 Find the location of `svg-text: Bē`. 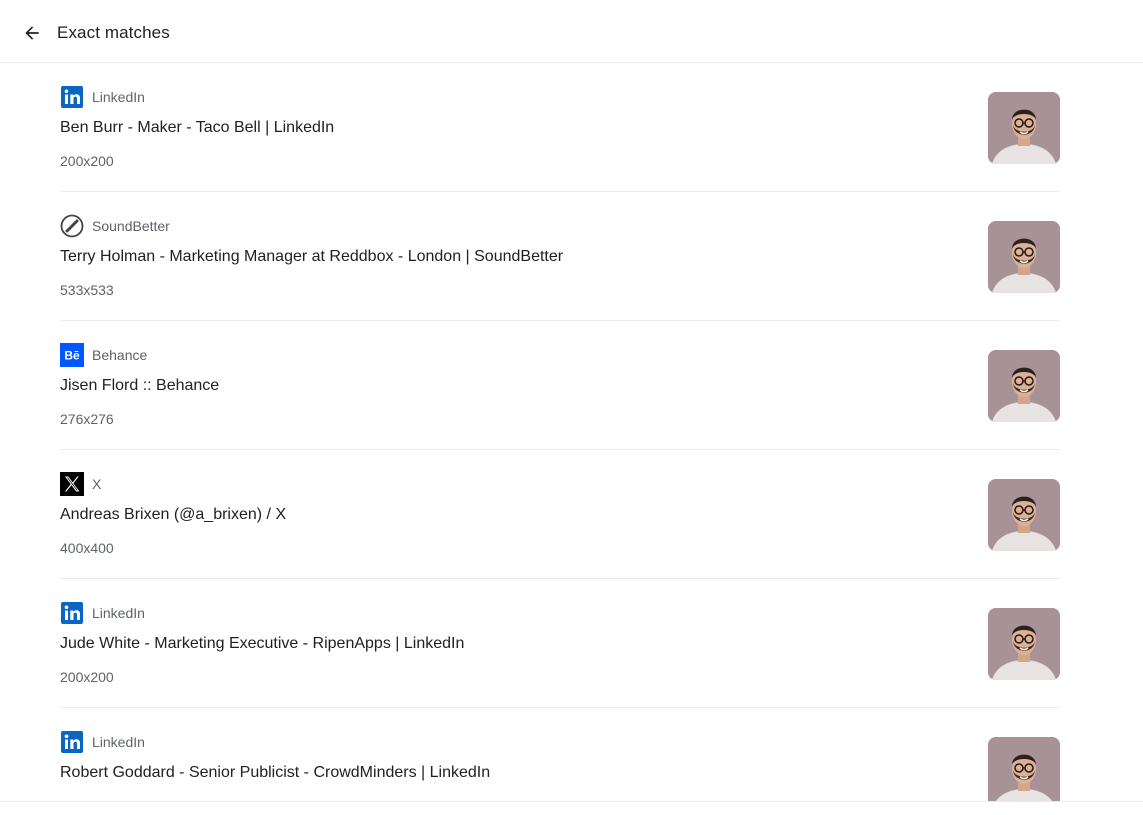

svg-text: Bē is located at coordinates (72, 356).